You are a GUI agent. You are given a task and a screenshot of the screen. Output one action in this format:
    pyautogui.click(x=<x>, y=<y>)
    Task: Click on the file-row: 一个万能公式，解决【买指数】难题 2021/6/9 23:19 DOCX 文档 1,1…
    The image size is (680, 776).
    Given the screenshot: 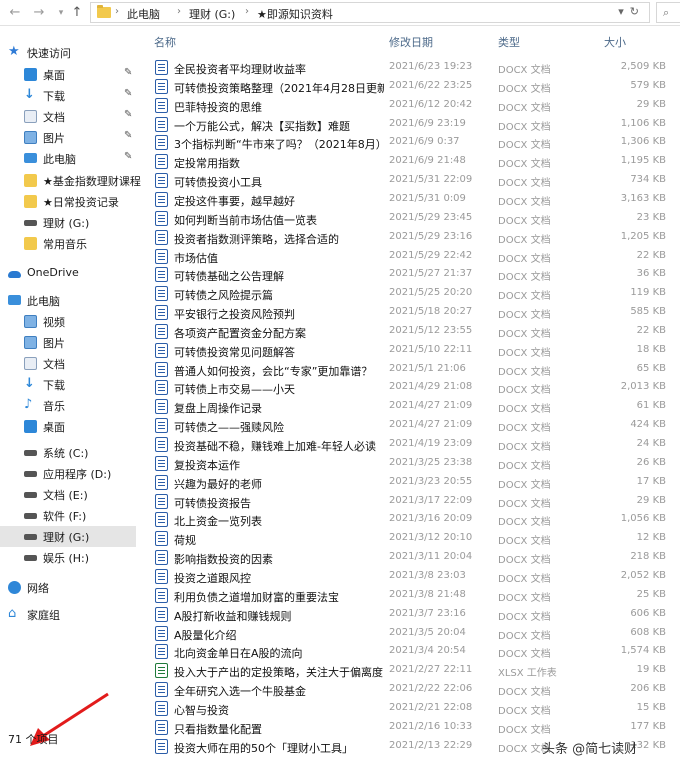 What is the action you would take?
    pyautogui.click(x=413, y=124)
    